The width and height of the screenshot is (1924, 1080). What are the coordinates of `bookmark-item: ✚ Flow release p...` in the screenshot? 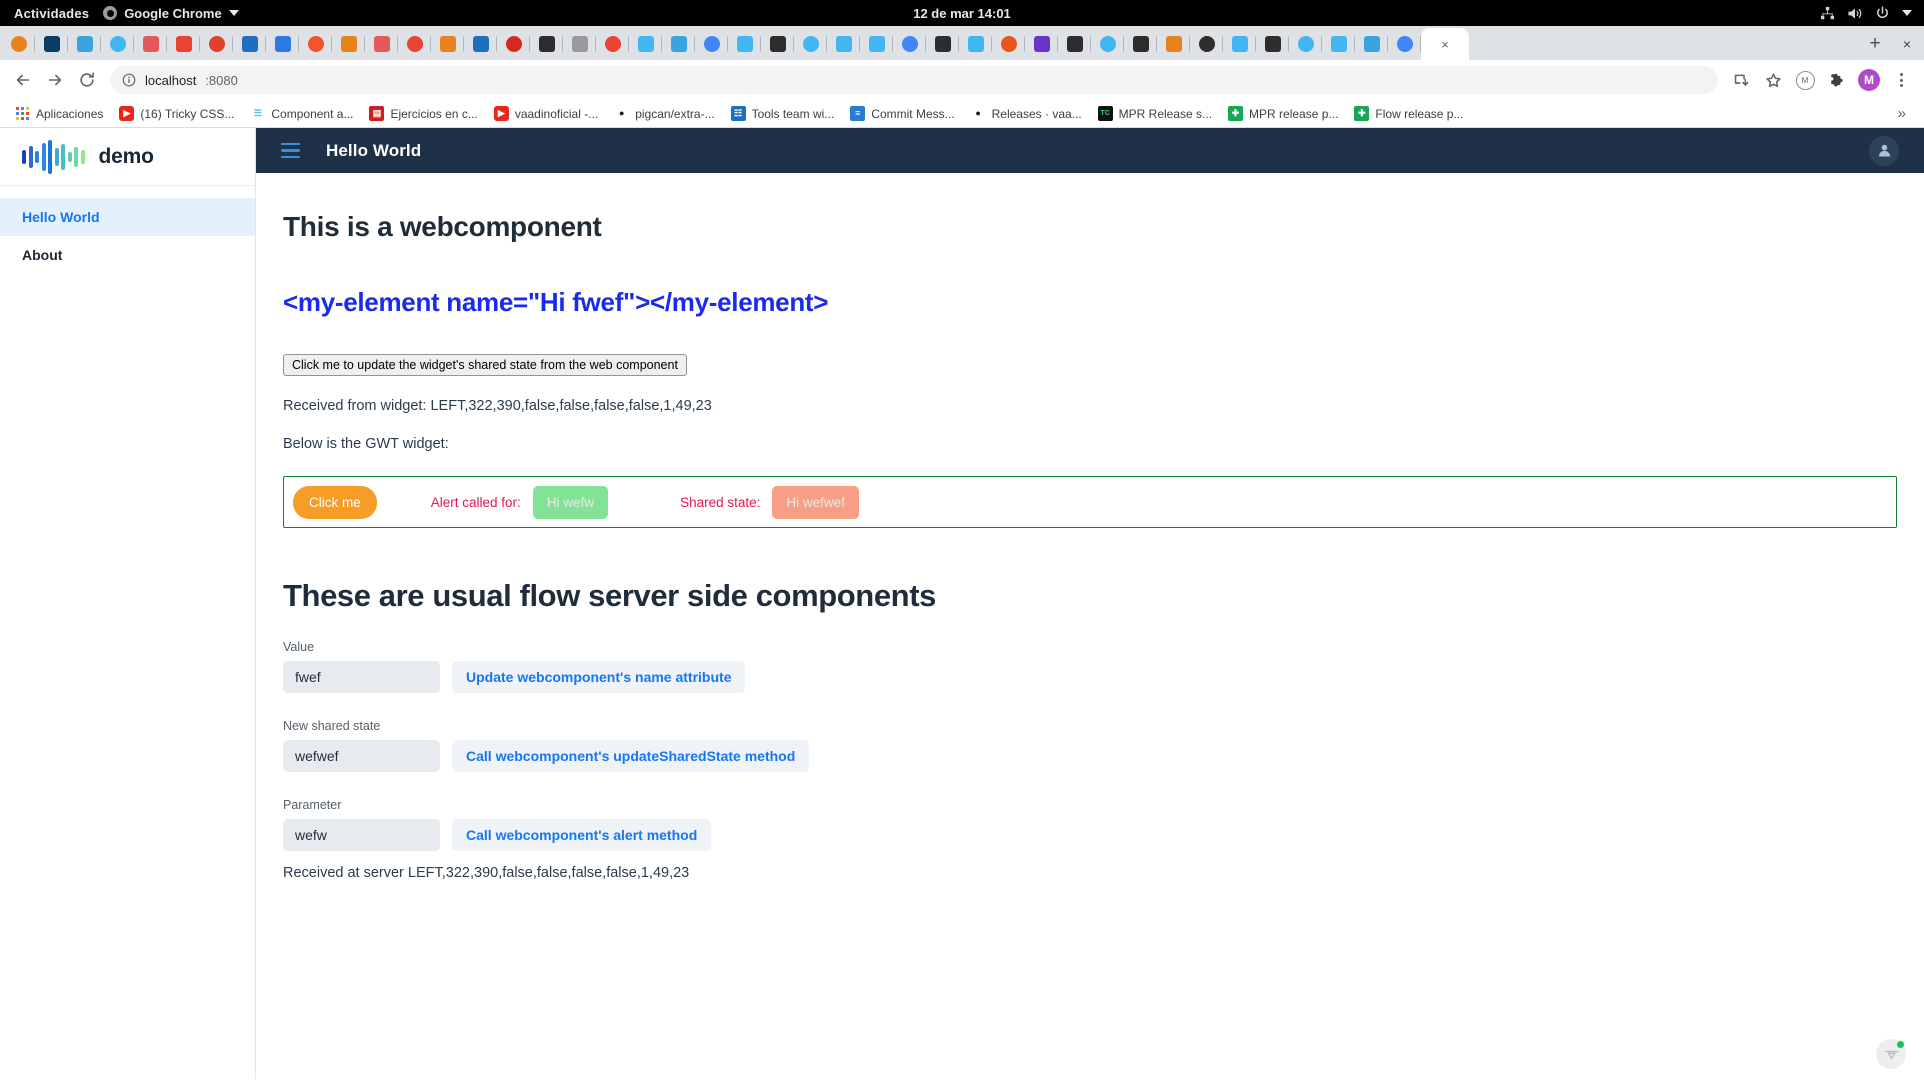 It's located at (1408, 113).